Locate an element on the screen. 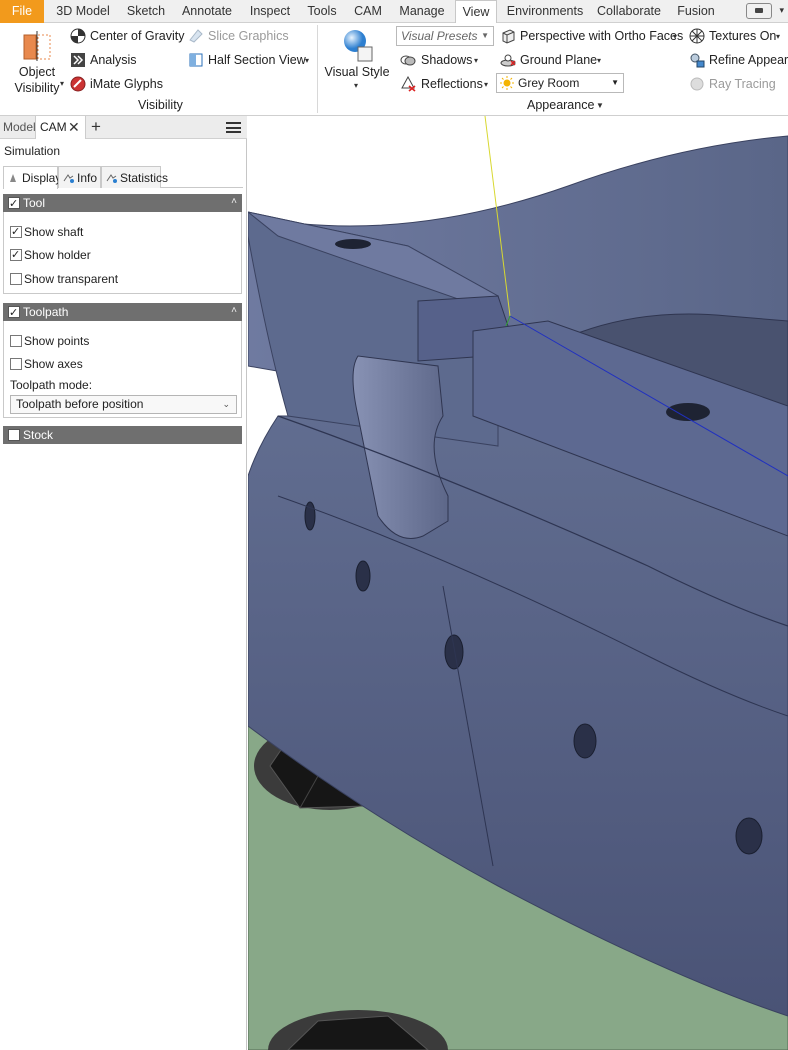  analysis-button: Analysis is located at coordinates (113, 60).